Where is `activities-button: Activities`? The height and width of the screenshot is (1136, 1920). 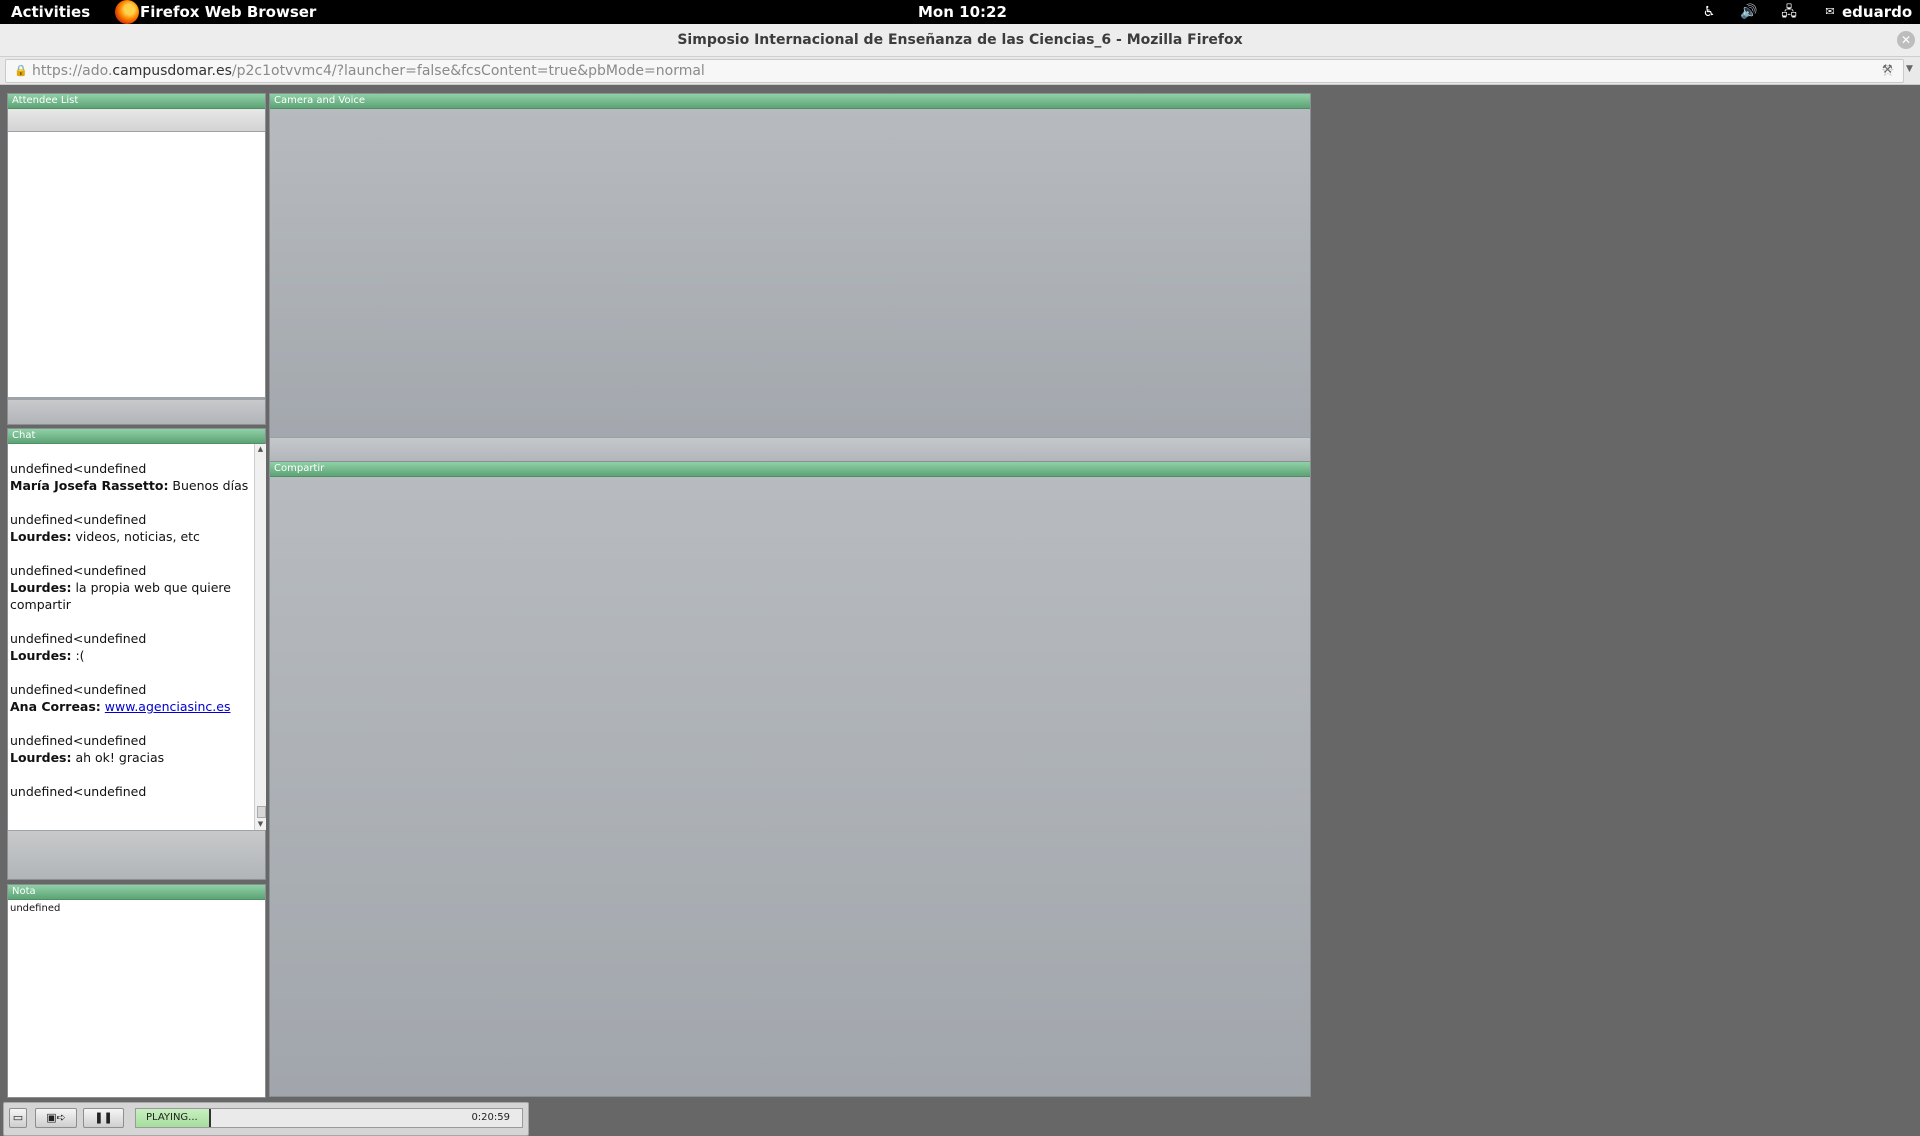 activities-button: Activities is located at coordinates (50, 12).